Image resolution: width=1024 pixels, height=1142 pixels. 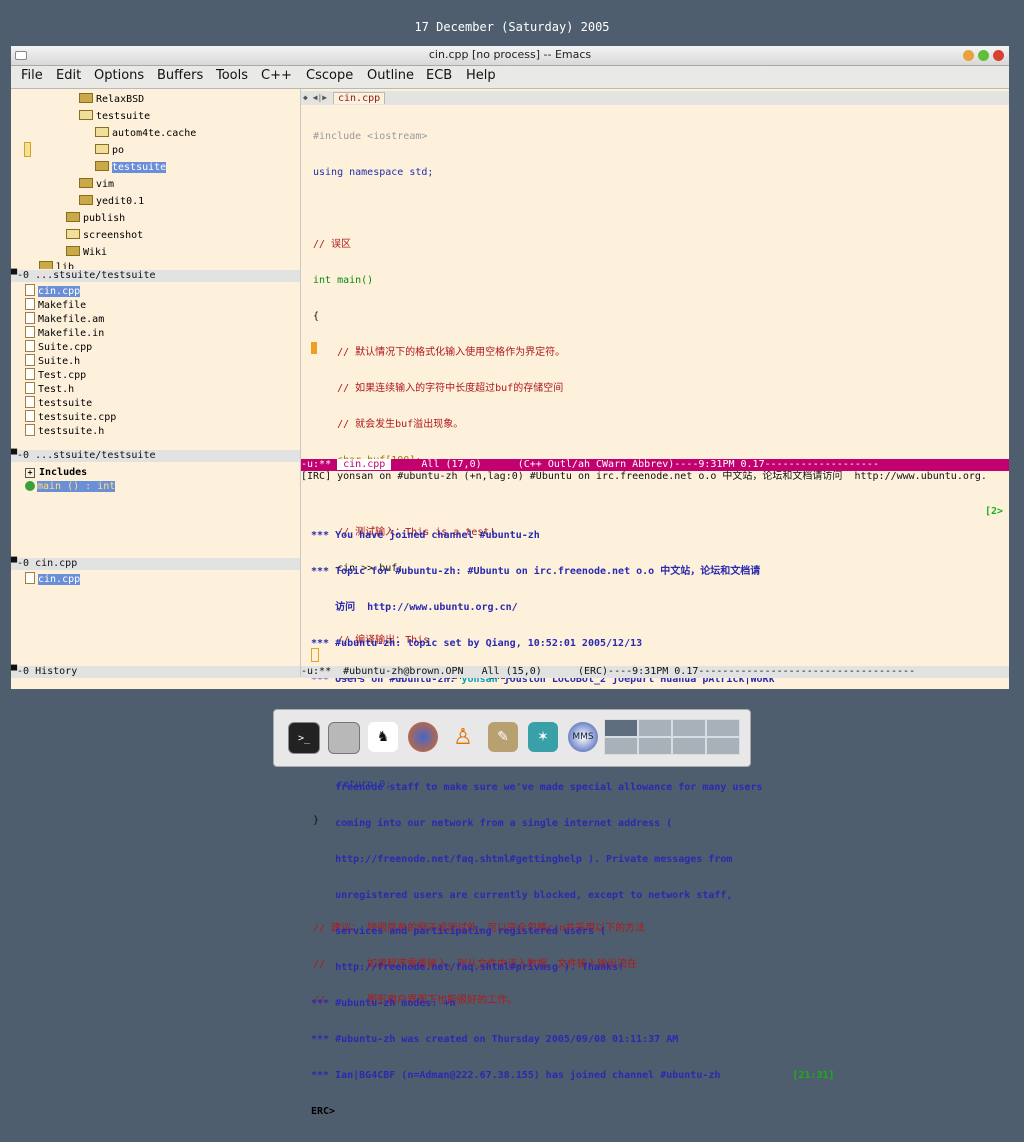 What do you see at coordinates (503, 737) in the screenshot?
I see `gimp-icon: ✎` at bounding box center [503, 737].